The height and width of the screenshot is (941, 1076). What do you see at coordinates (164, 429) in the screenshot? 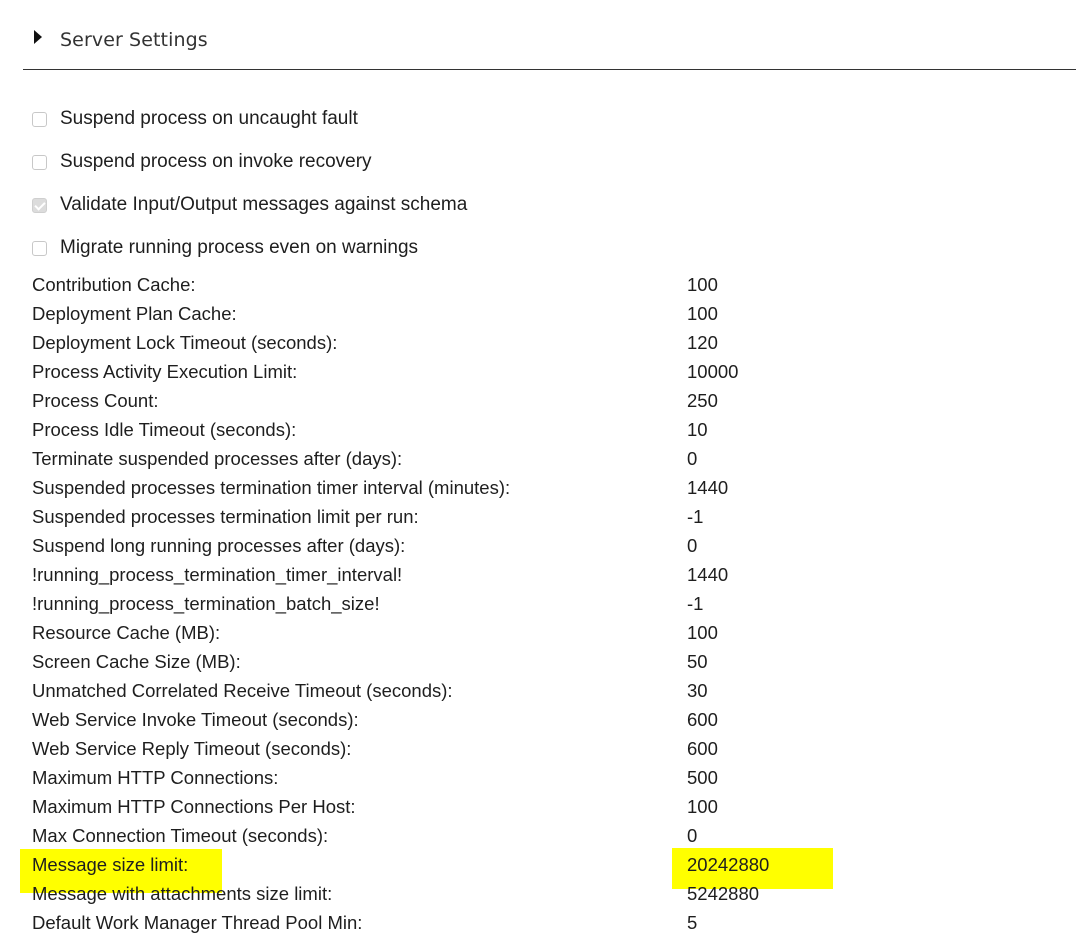
I see `setting-label: Process Idle Timeout (seconds):` at bounding box center [164, 429].